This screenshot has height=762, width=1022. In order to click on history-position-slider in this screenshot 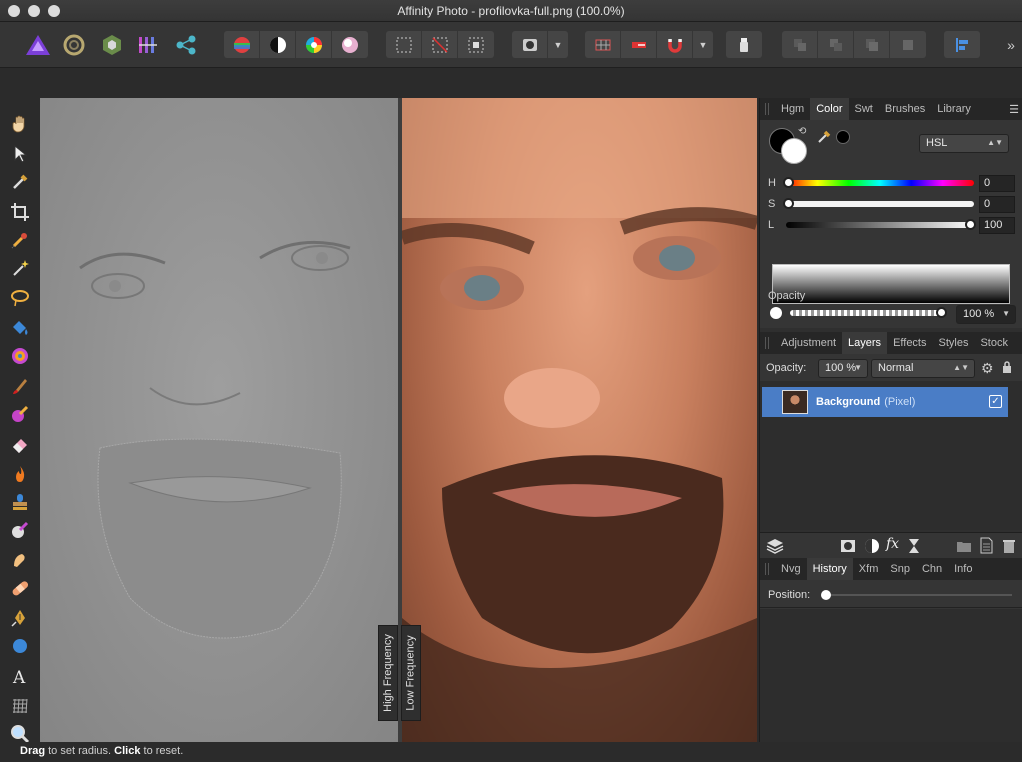, I will do `click(916, 595)`.